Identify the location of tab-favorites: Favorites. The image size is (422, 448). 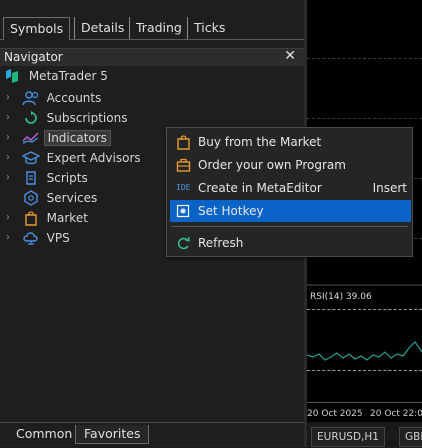
(112, 434).